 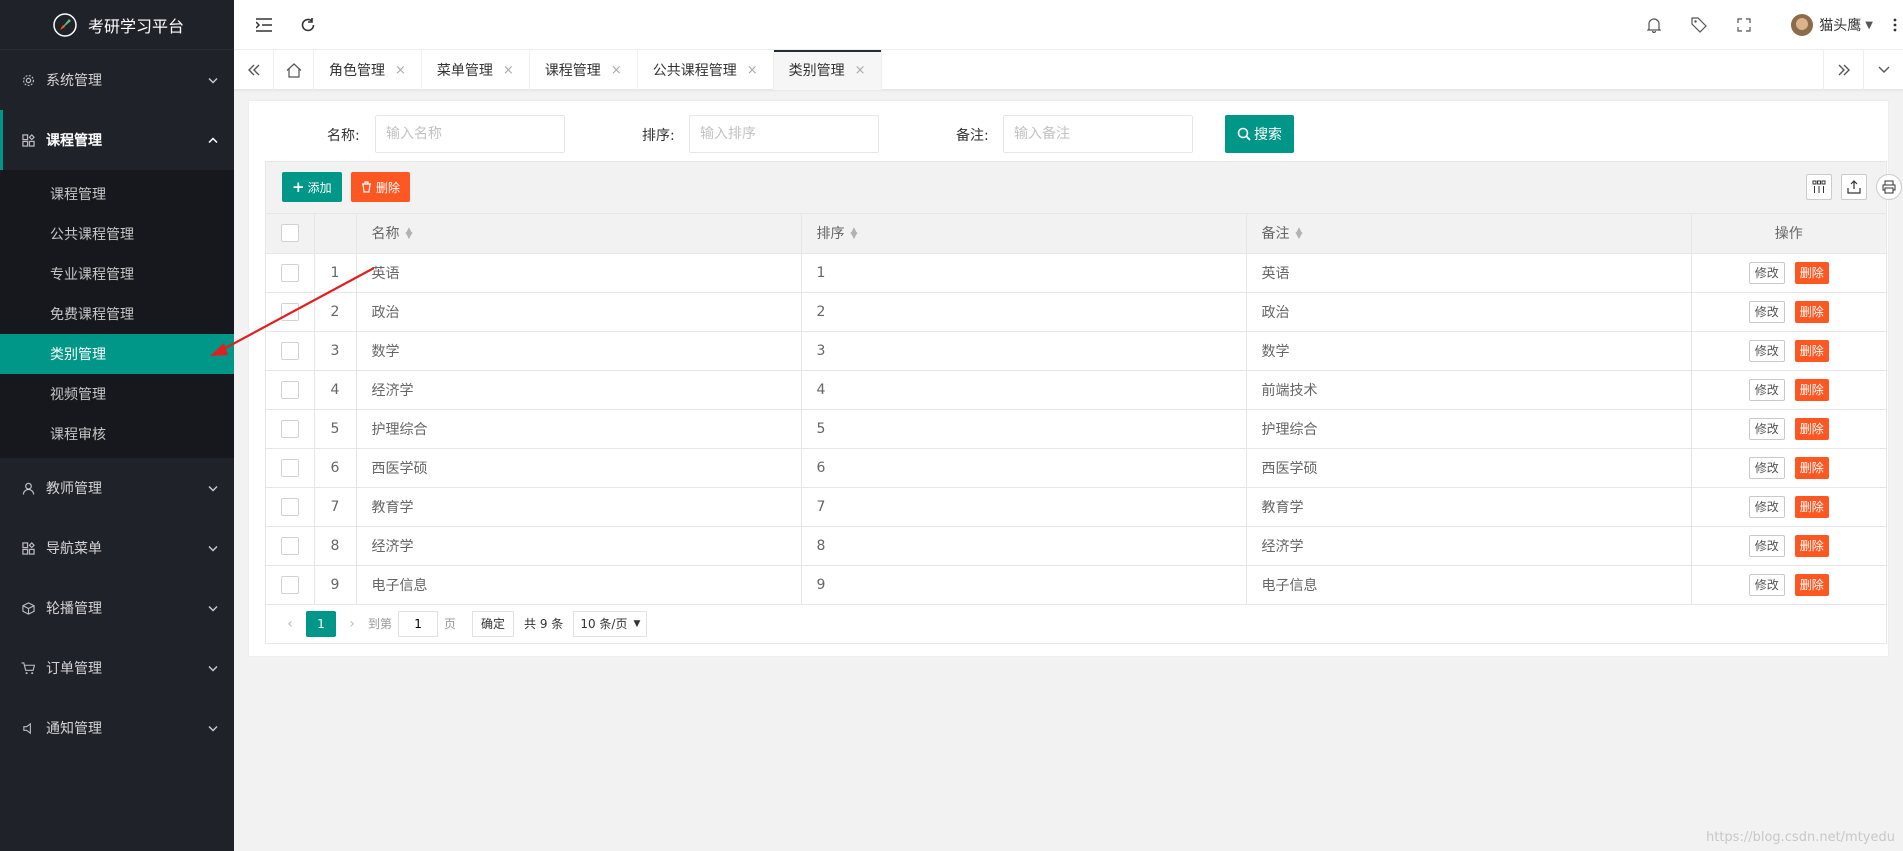 What do you see at coordinates (28, 548) in the screenshot?
I see `apps-icon` at bounding box center [28, 548].